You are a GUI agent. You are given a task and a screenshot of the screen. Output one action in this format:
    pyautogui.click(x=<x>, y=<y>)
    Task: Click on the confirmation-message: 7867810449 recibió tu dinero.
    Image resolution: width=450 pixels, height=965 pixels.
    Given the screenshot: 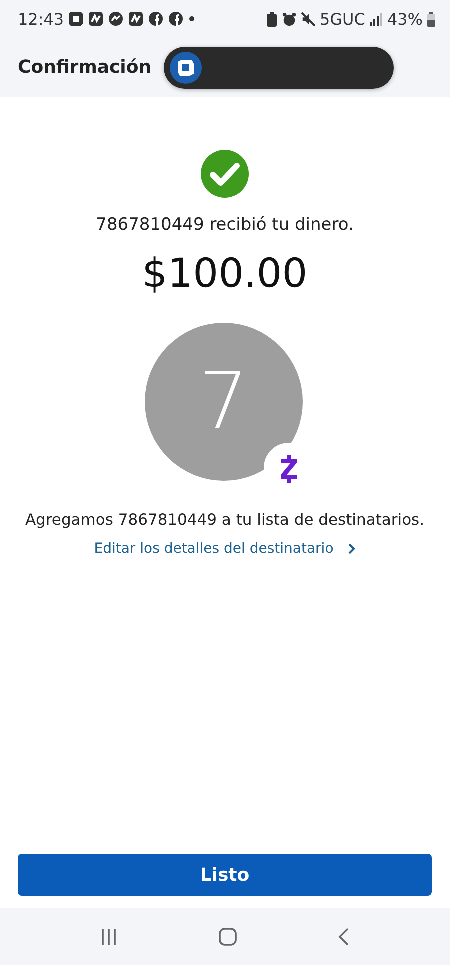 What is the action you would take?
    pyautogui.click(x=225, y=225)
    